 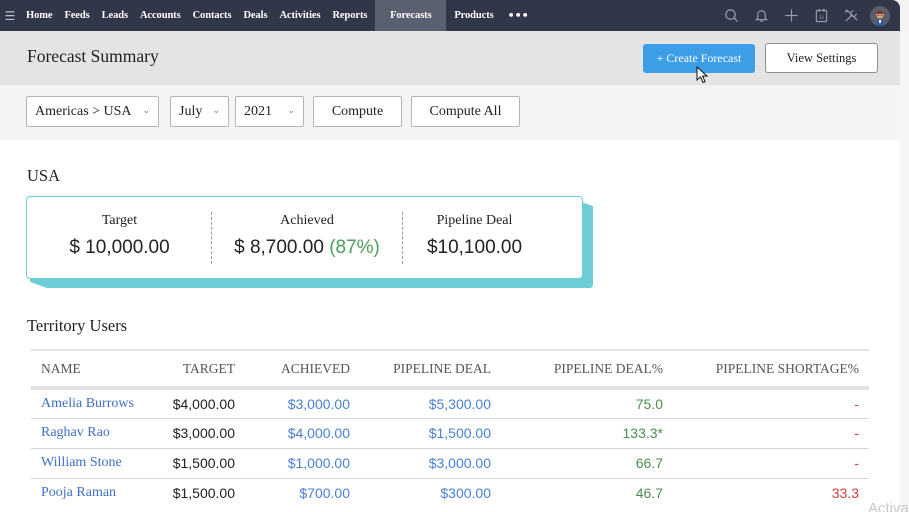 What do you see at coordinates (78, 492) in the screenshot?
I see `user-link: Pooja Raman` at bounding box center [78, 492].